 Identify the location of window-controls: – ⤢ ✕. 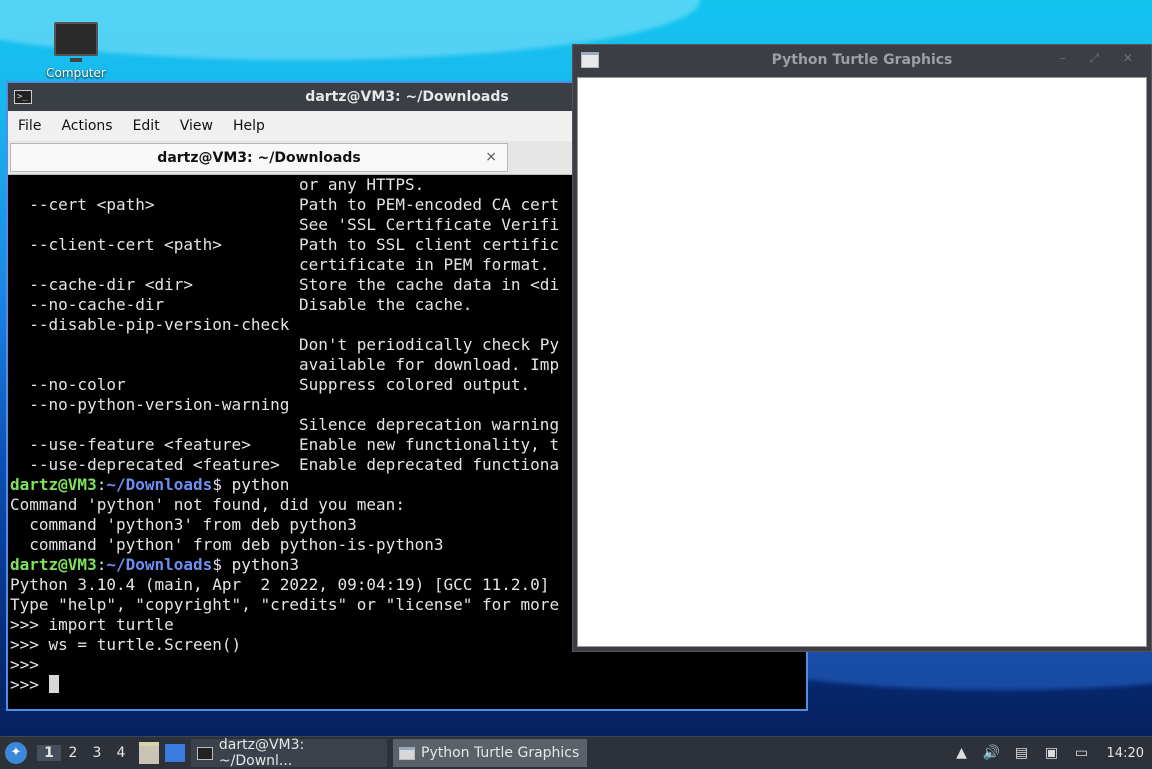
(1101, 58).